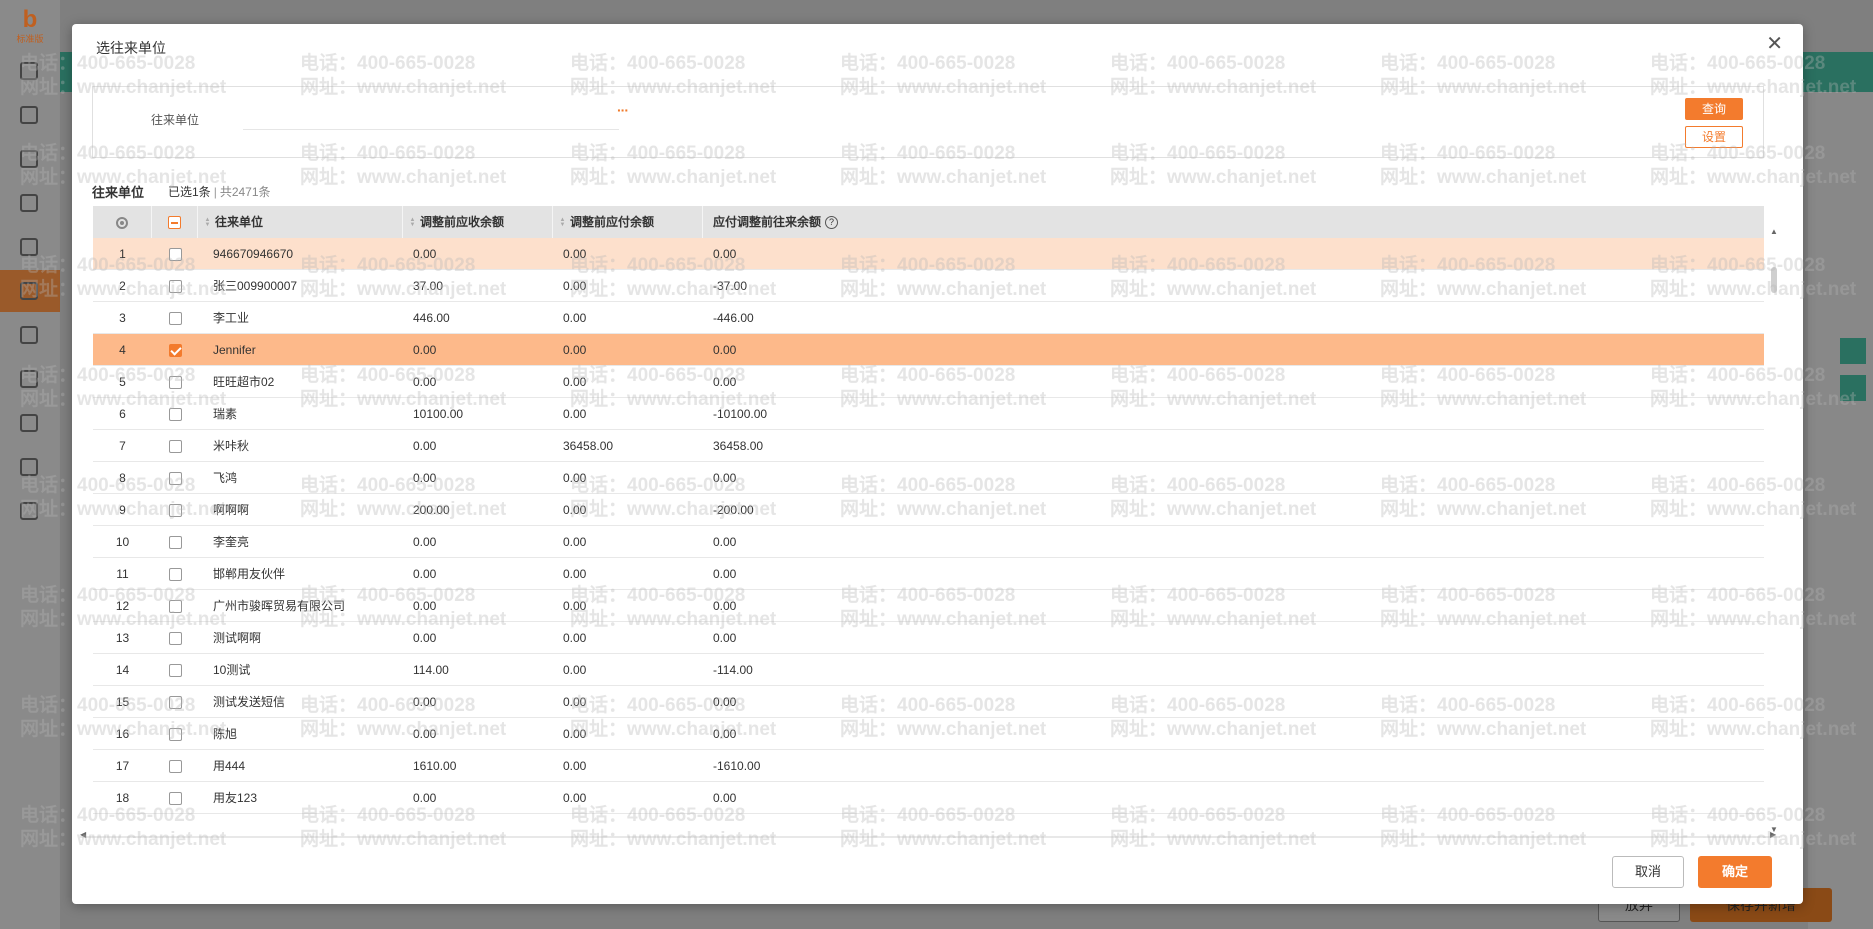 The width and height of the screenshot is (1873, 929). What do you see at coordinates (431, 117) in the screenshot?
I see `partner-filter-input` at bounding box center [431, 117].